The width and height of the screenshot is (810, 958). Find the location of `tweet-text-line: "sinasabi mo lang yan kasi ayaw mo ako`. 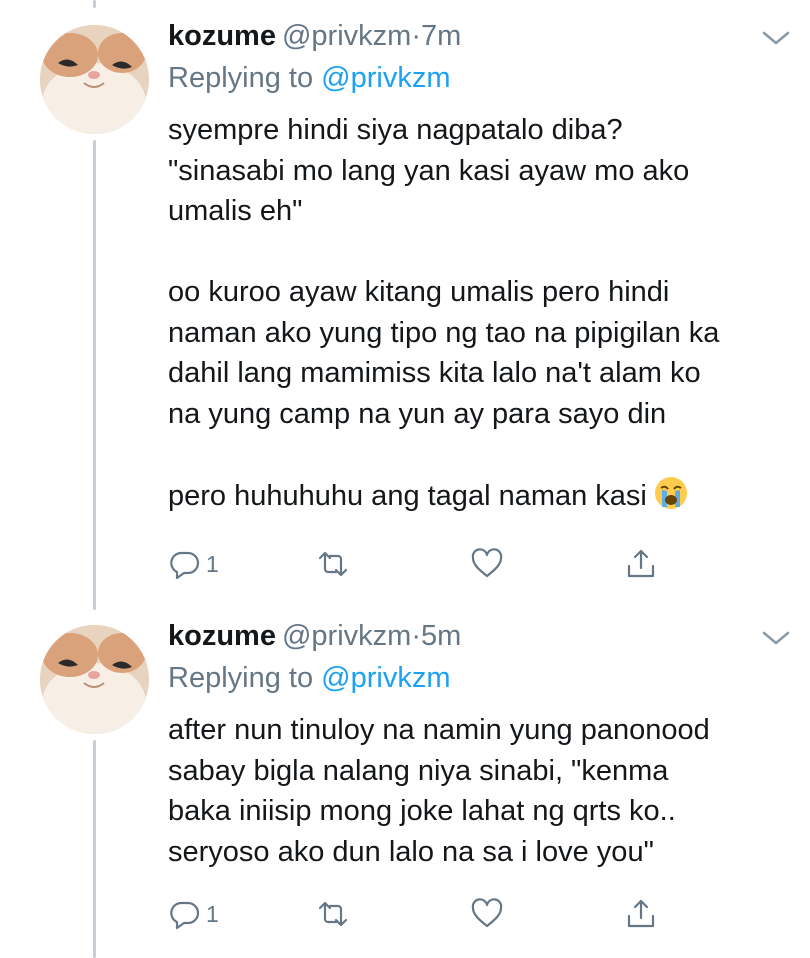

tweet-text-line: "sinasabi mo lang yan kasi ayaw mo ako is located at coordinates (429, 170).